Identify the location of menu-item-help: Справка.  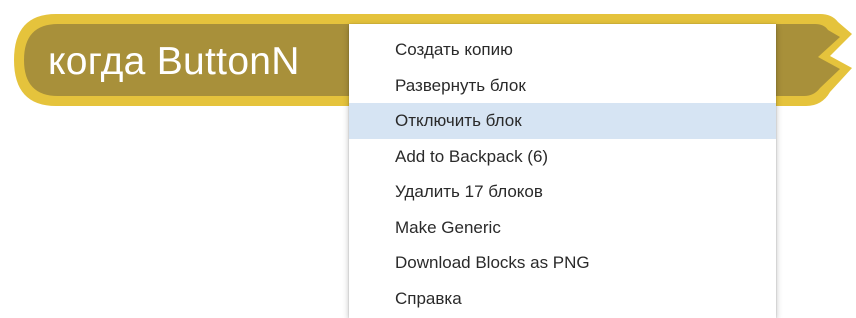
(562, 299).